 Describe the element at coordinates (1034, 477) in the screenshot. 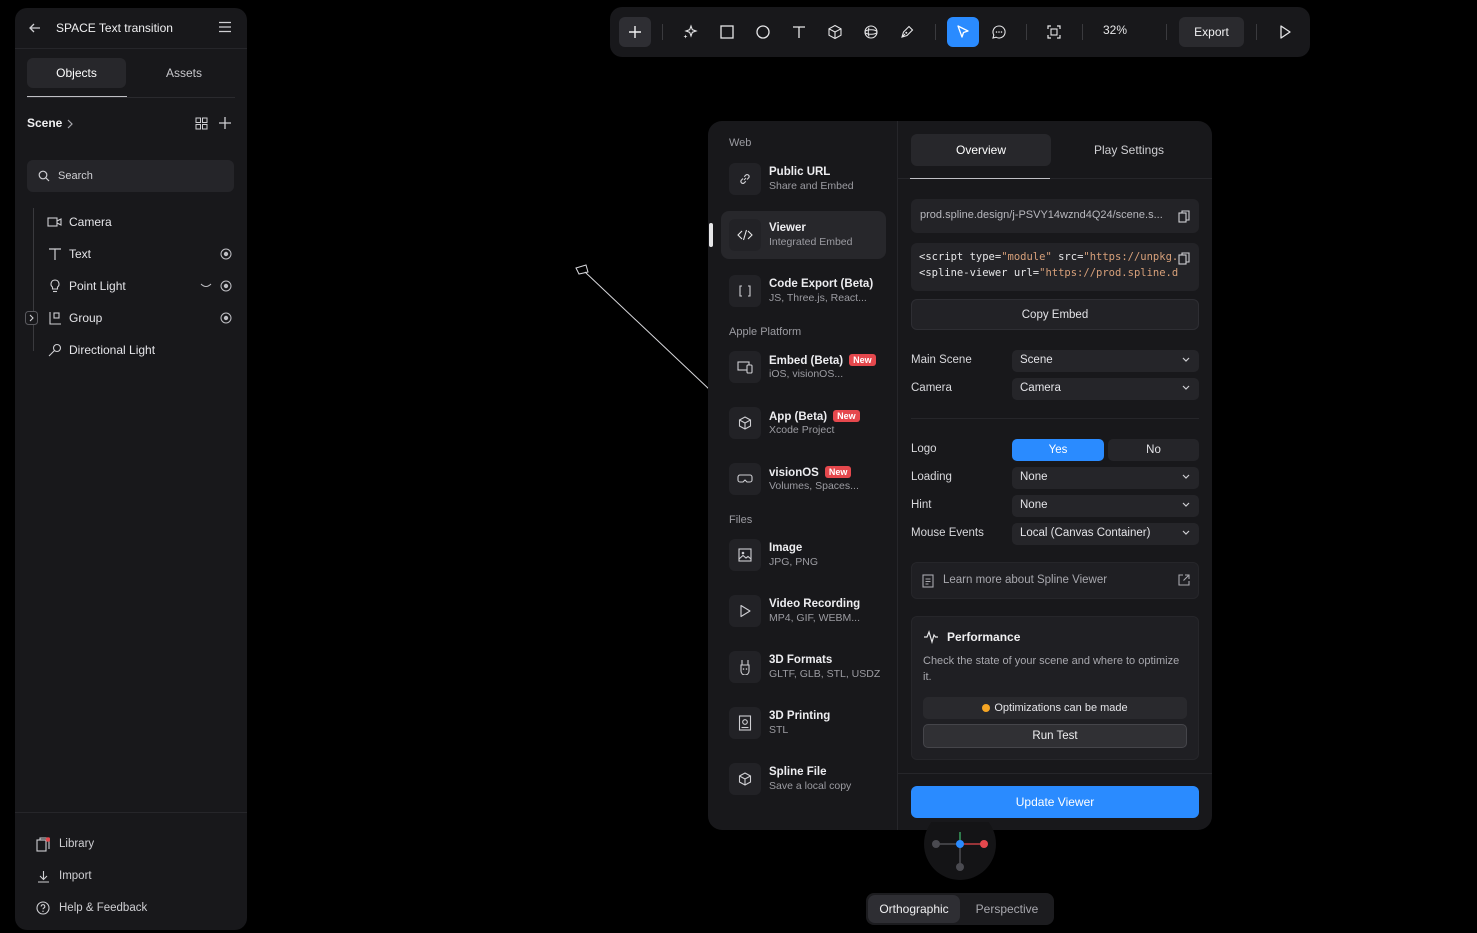

I see `select-value: None` at that location.